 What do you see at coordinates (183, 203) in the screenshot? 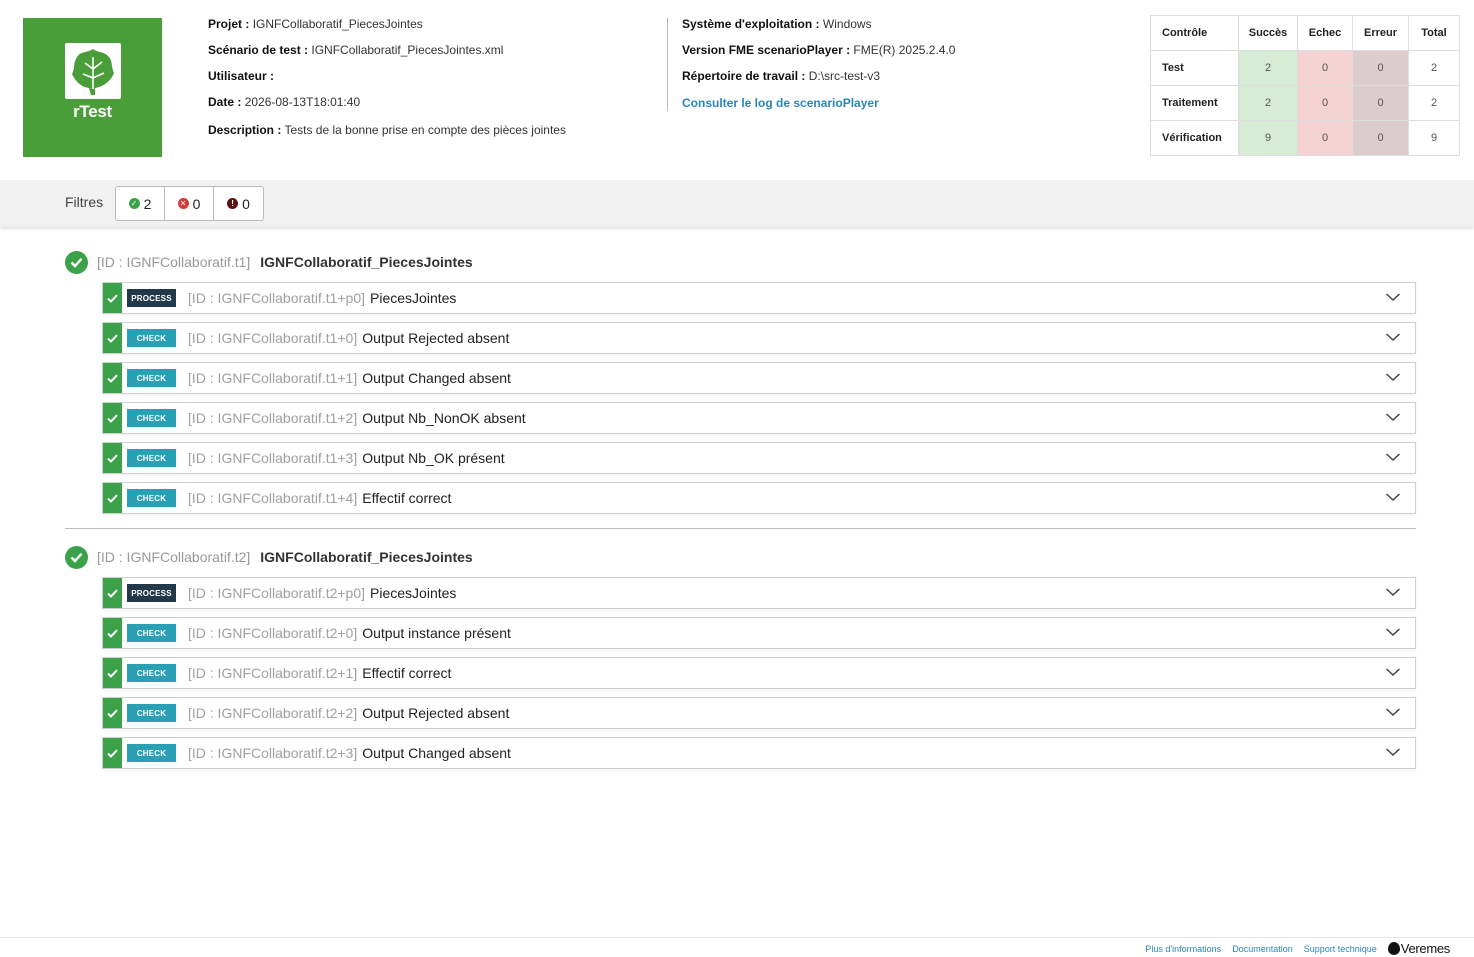
I see `x-circle-icon: ✕` at bounding box center [183, 203].